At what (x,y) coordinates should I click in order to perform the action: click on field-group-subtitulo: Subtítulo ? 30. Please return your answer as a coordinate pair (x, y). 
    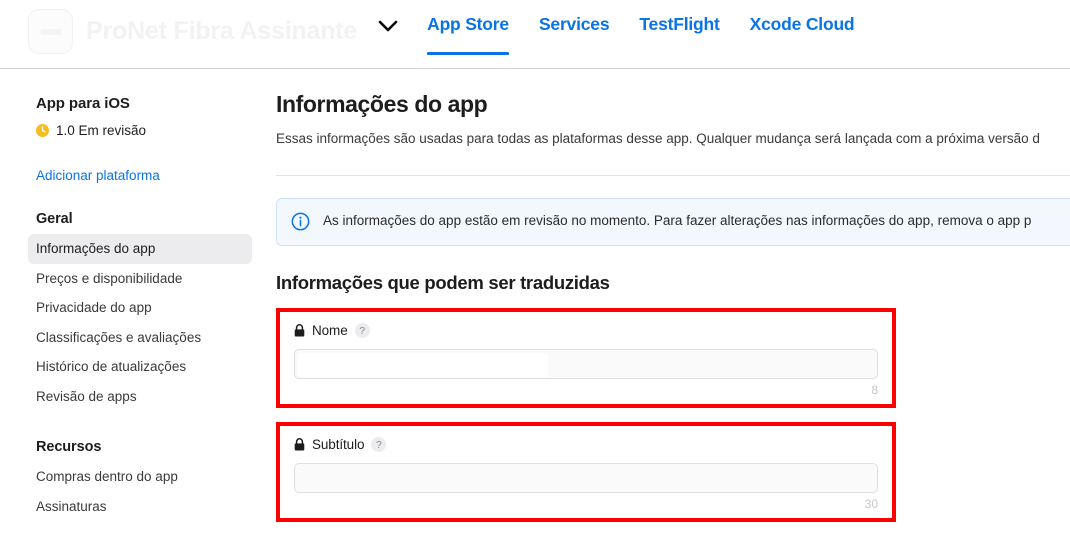
    Looking at the image, I should click on (586, 471).